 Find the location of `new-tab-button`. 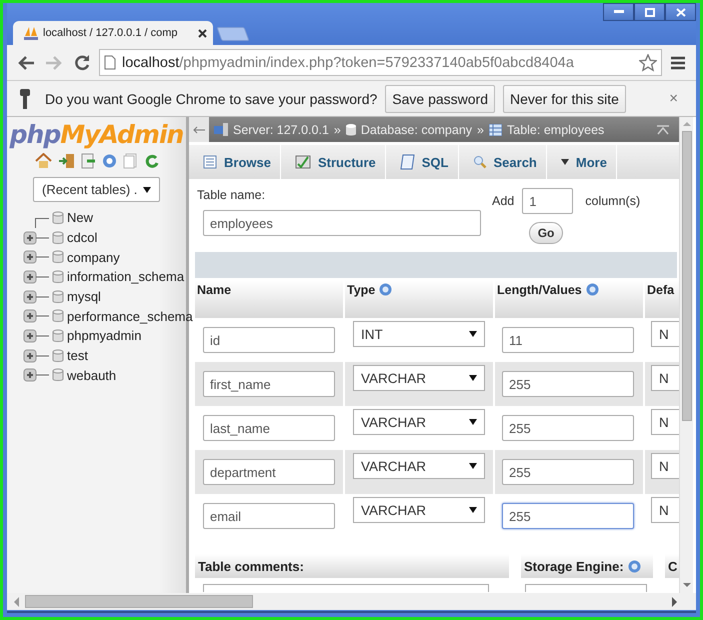

new-tab-button is located at coordinates (233, 34).